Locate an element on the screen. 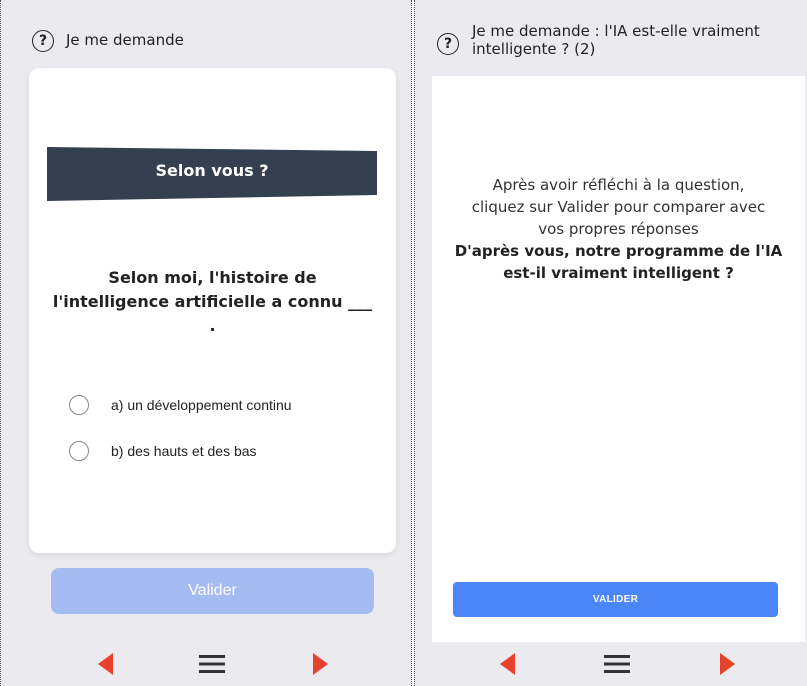 Image resolution: width=807 pixels, height=686 pixels. banner: Selon vous ? is located at coordinates (212, 174).